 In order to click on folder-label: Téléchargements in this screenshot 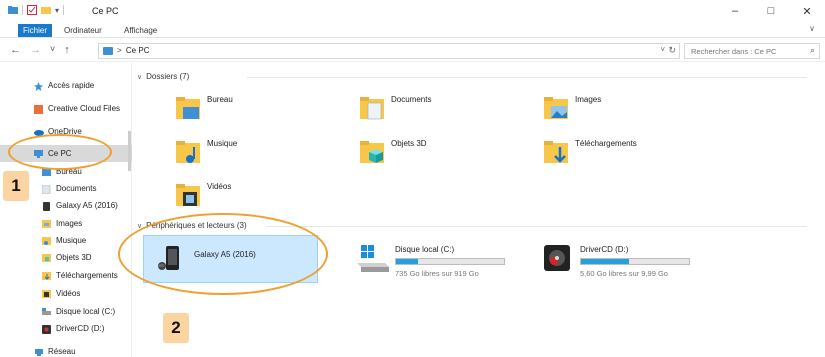, I will do `click(606, 143)`.